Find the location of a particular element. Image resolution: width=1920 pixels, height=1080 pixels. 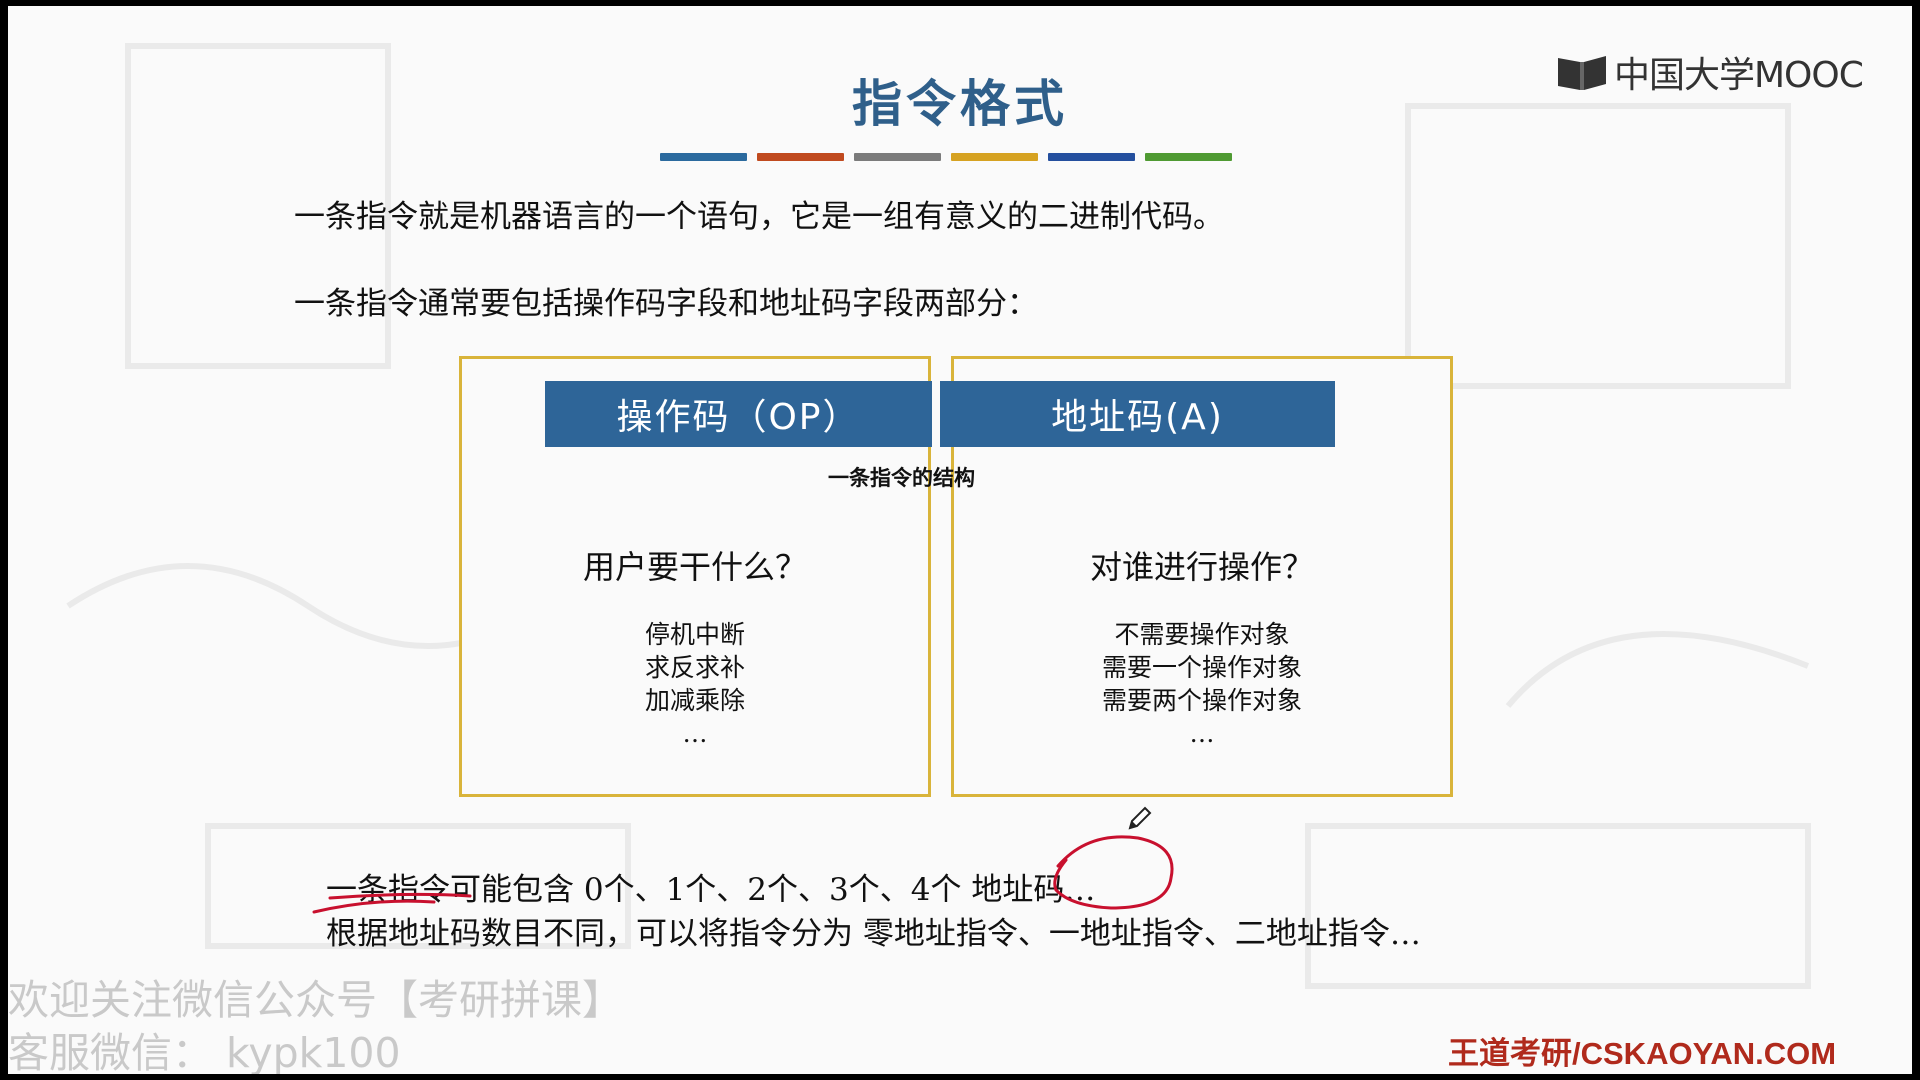

title-underline-bars is located at coordinates (946, 157).